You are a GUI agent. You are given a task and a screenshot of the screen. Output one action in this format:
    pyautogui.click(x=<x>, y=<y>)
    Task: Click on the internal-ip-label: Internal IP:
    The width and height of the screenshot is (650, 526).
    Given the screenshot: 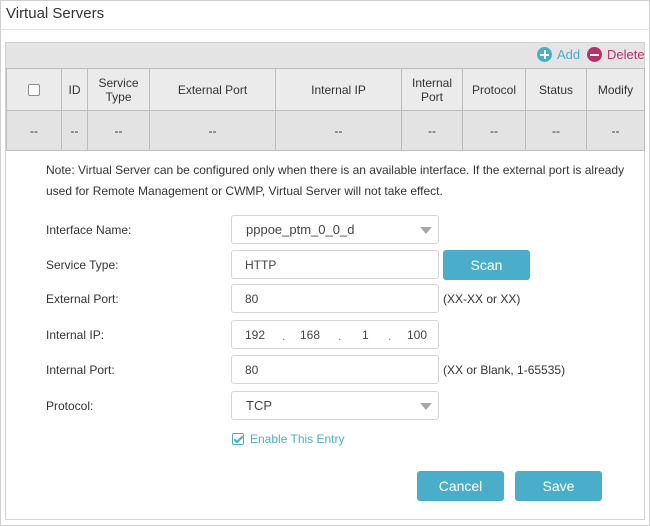 What is the action you would take?
    pyautogui.click(x=75, y=335)
    